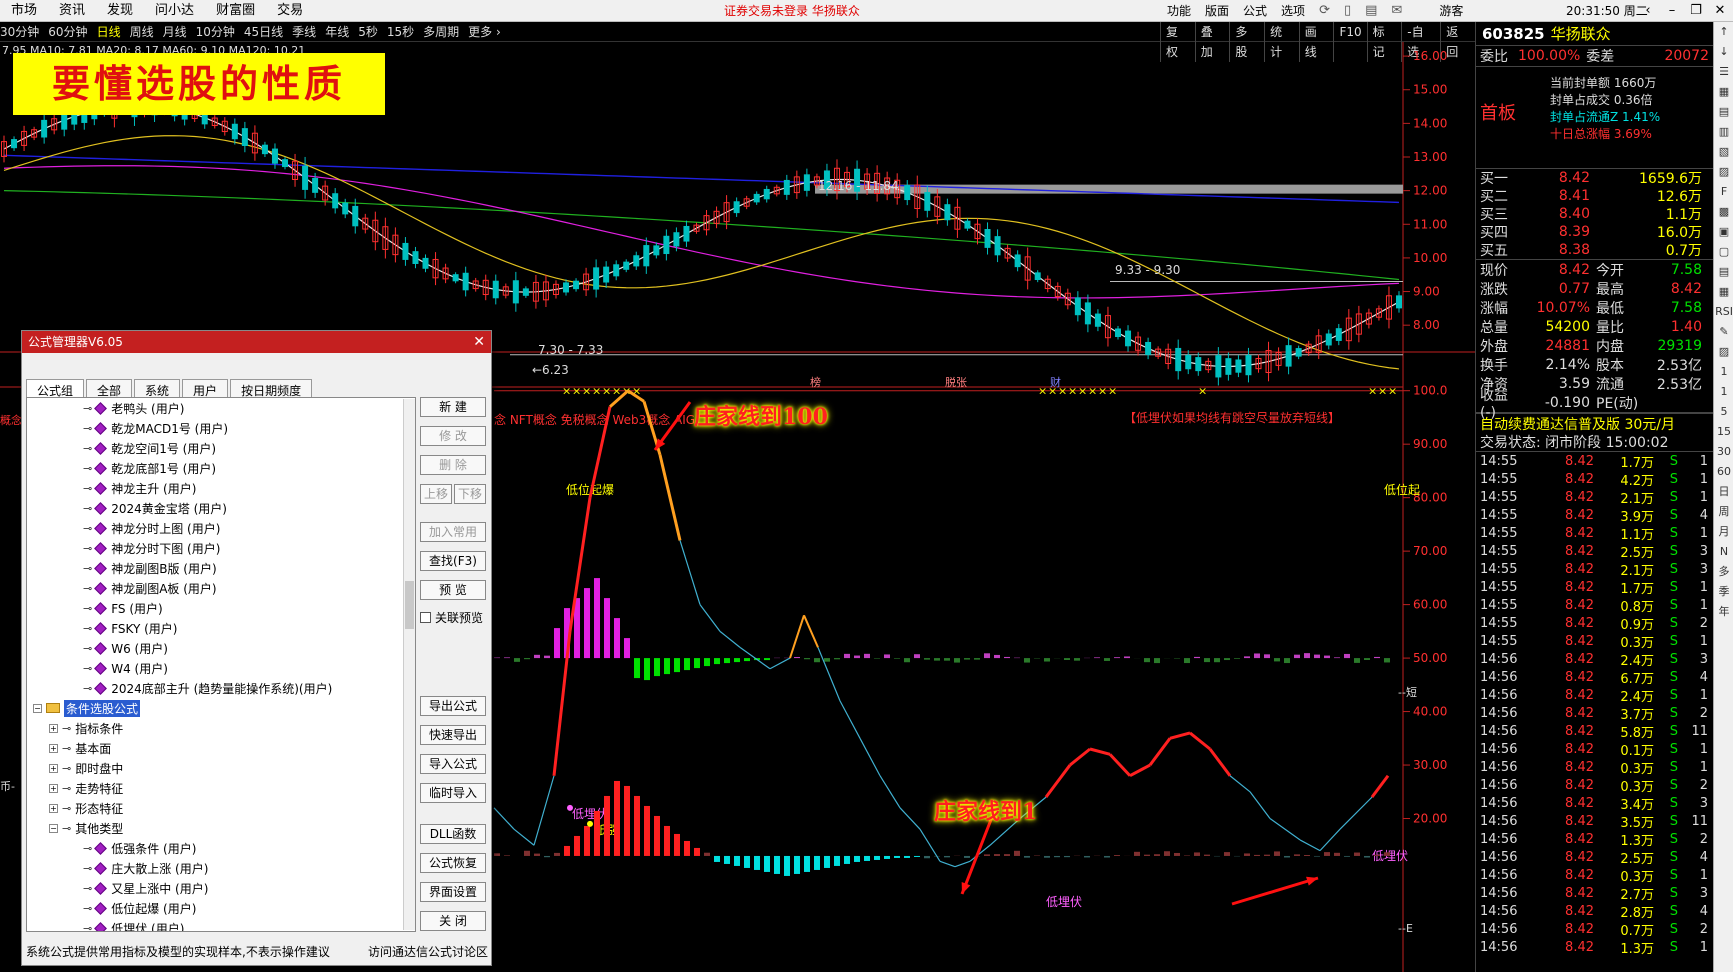 This screenshot has height=972, width=1733. Describe the element at coordinates (1723, 472) in the screenshot. I see `strip-icon-22: 60` at that location.